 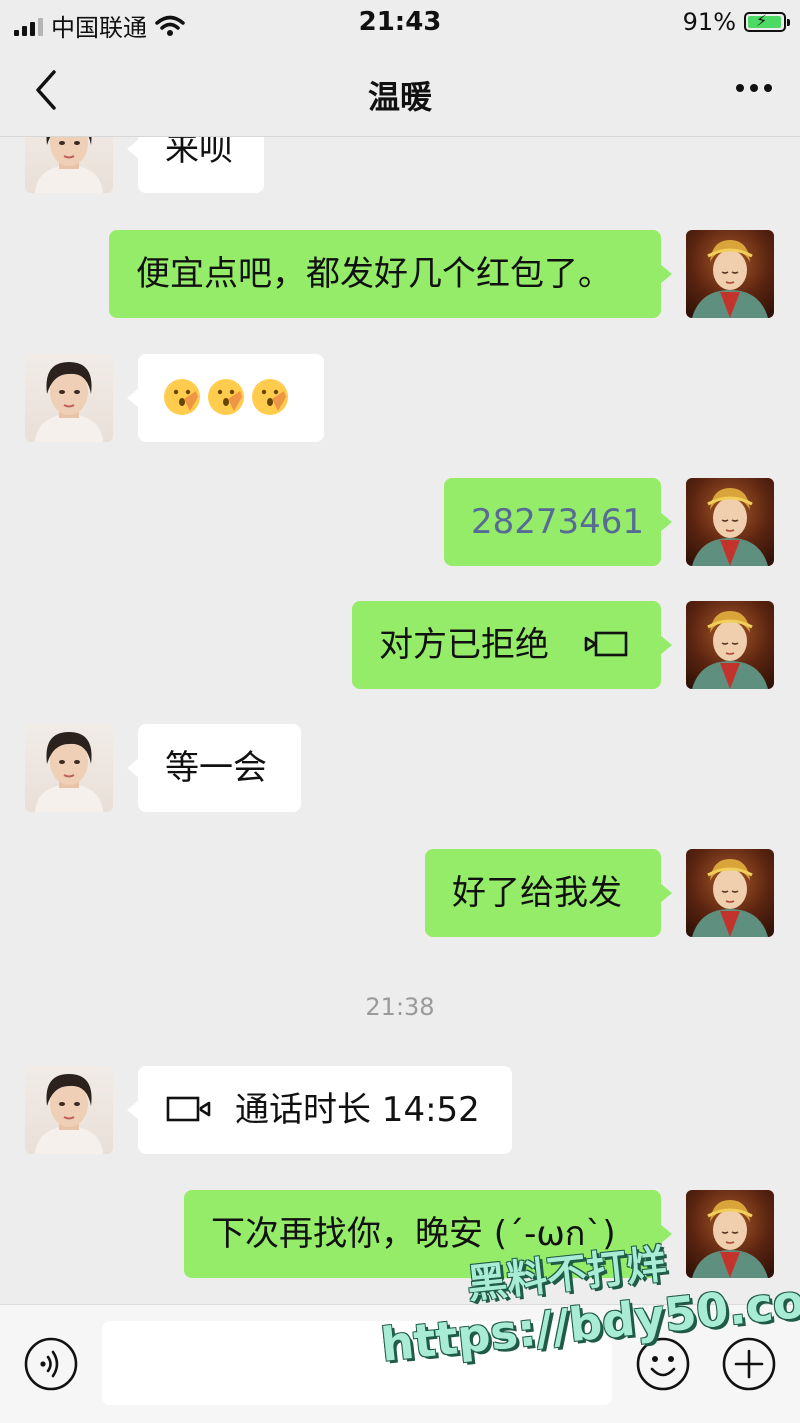 I want to click on plus-icon, so click(x=749, y=1364).